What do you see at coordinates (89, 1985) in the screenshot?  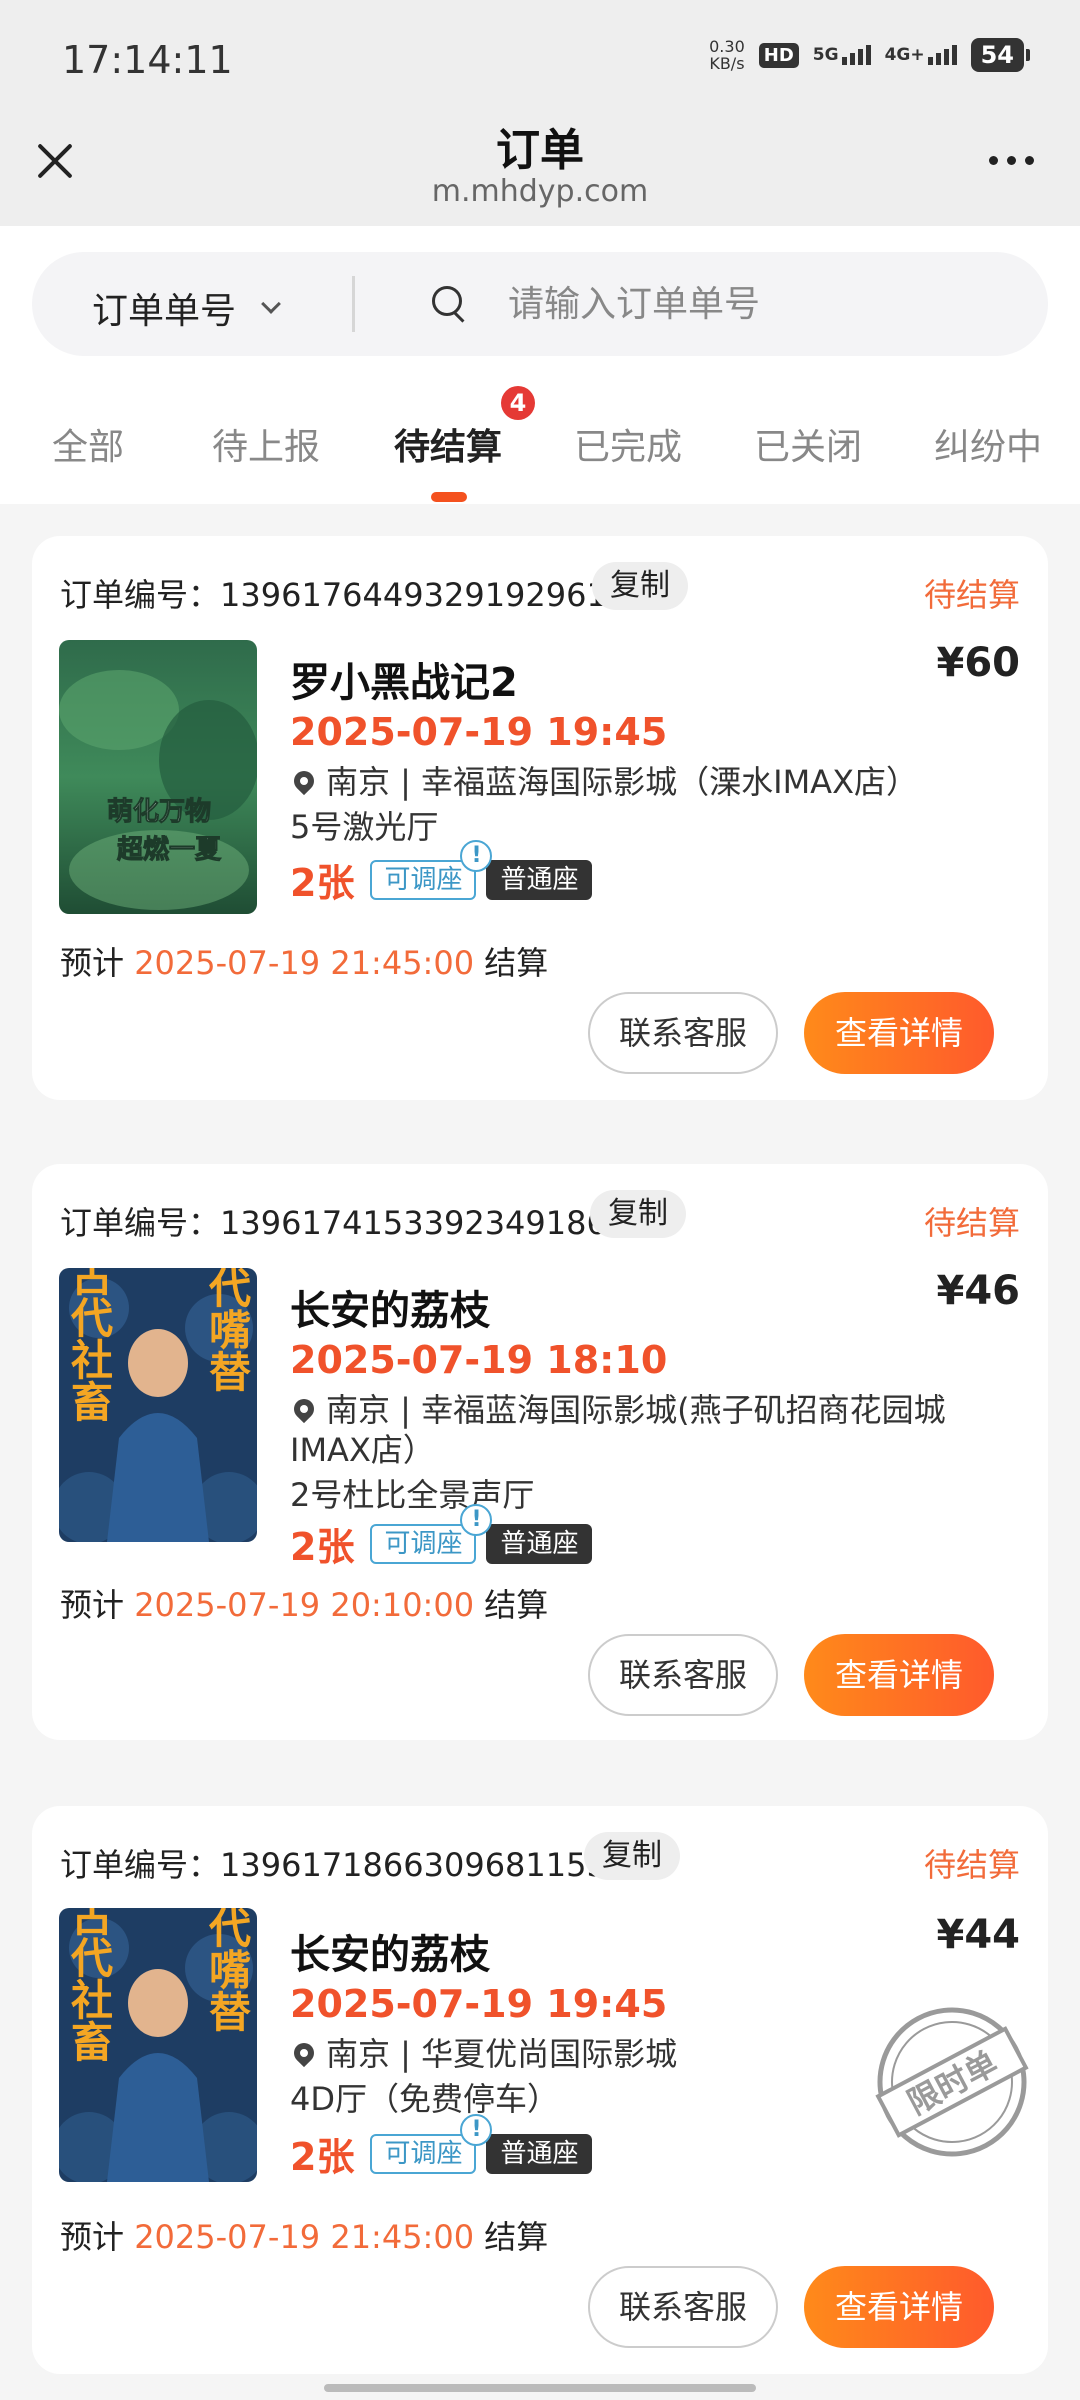 I see `poster-text: 古代社畜` at bounding box center [89, 1985].